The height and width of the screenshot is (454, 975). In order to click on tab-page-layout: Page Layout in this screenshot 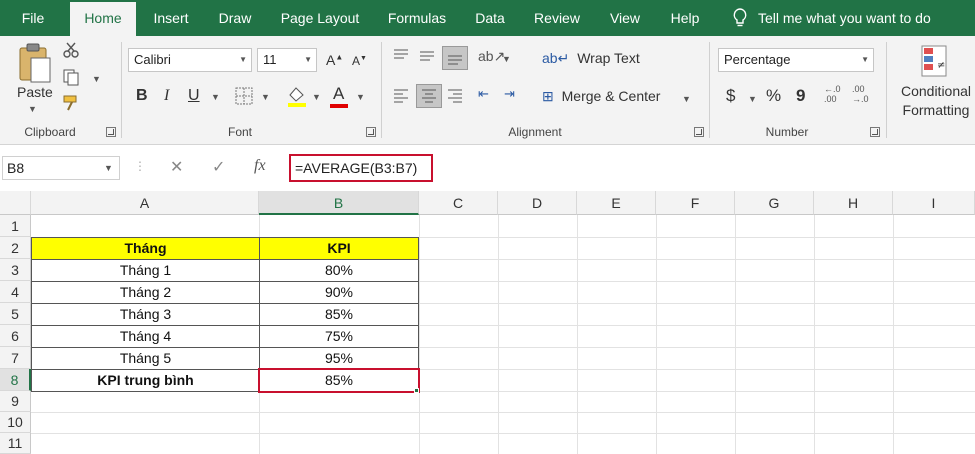, I will do `click(320, 18)`.